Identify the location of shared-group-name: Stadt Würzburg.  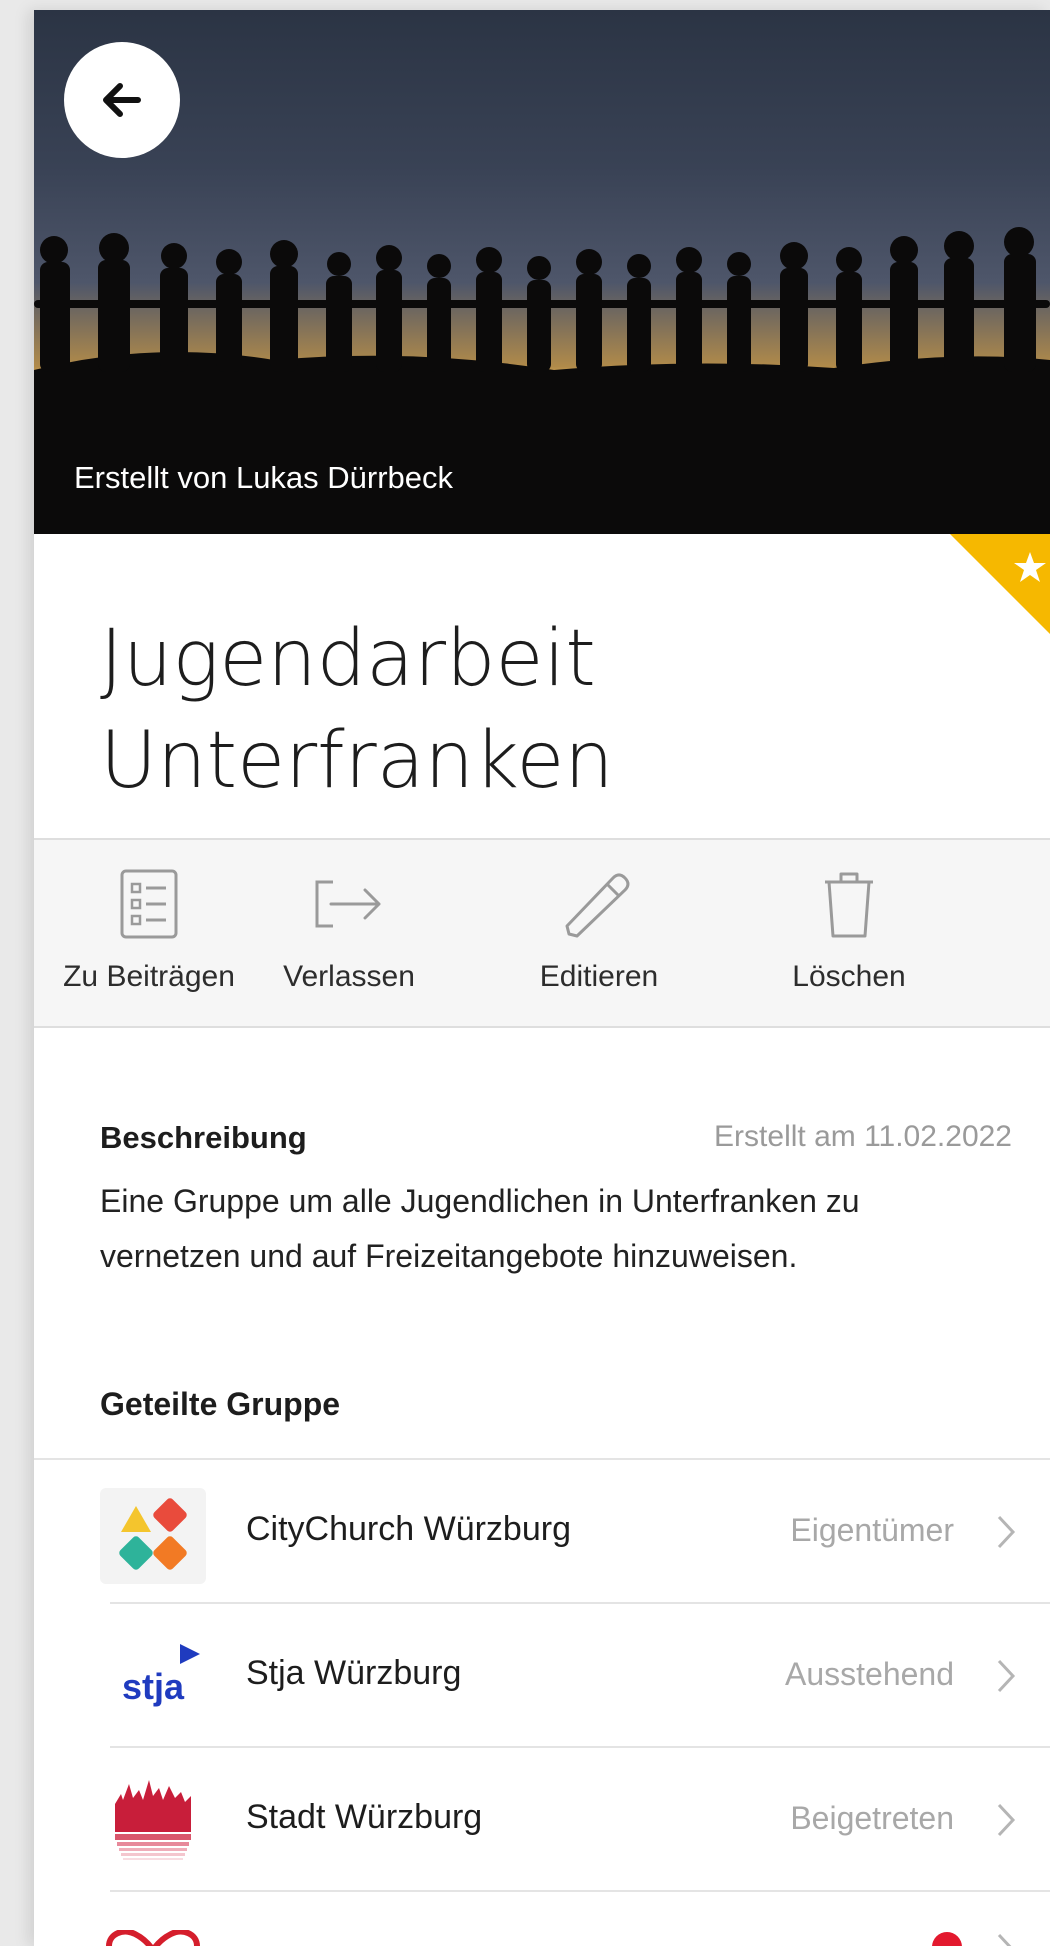
(364, 1817).